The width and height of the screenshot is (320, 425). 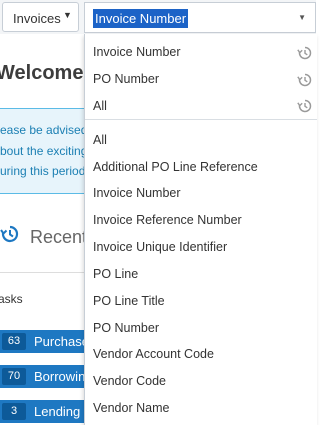 What do you see at coordinates (131, 408) in the screenshot?
I see `menu-item: Vendor Name` at bounding box center [131, 408].